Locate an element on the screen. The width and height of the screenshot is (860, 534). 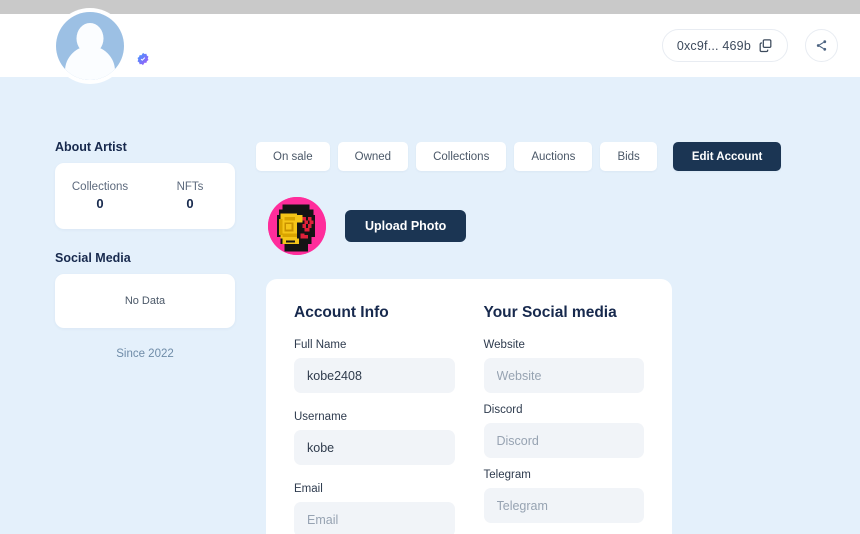
account-info-title: Account Info is located at coordinates (341, 312).